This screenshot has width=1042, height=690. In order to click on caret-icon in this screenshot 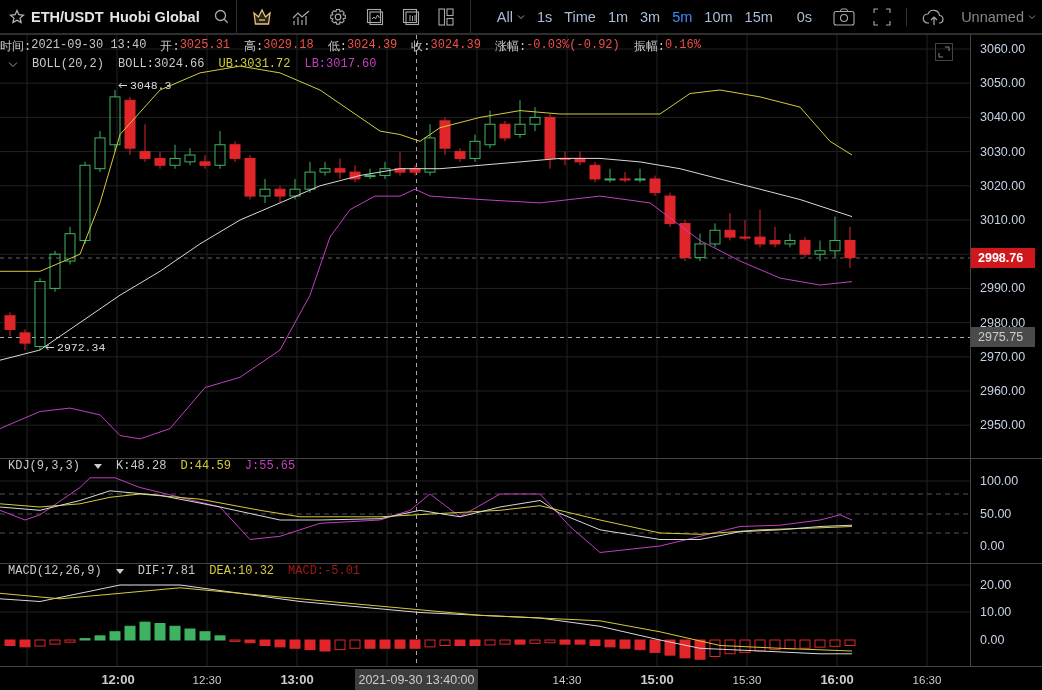, I will do `click(520, 16)`.